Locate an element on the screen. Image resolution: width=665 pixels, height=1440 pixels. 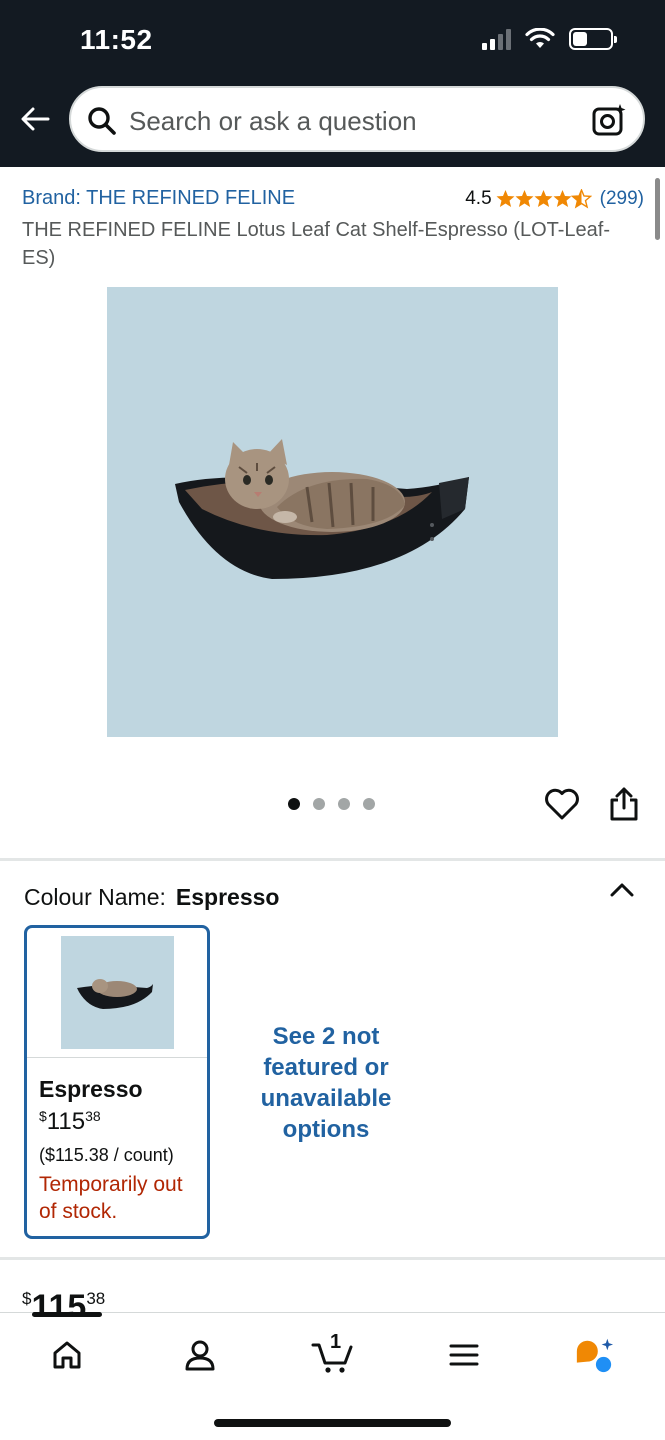
swatch-unit-price: ($115.38 / count) is located at coordinates (106, 1155).